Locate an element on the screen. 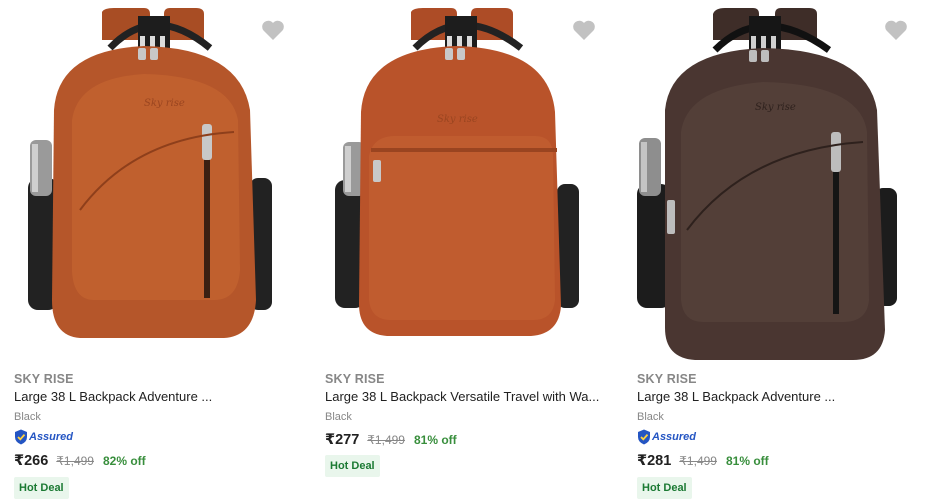  discount-percent: 82% off is located at coordinates (124, 461).